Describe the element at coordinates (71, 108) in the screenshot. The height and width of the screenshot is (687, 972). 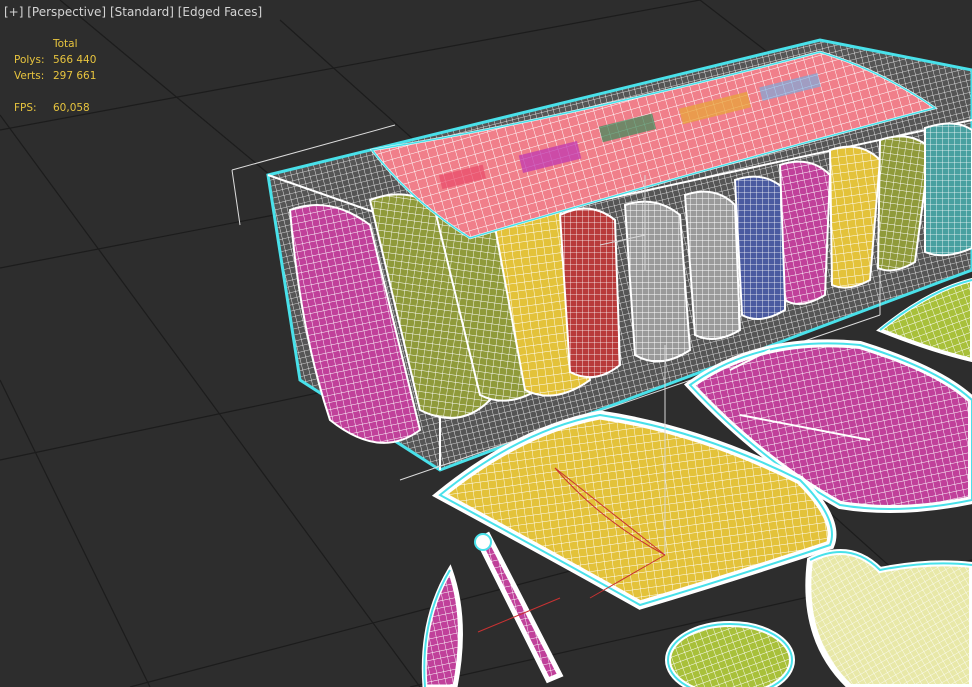
I see `fps-value: 60,058` at that location.